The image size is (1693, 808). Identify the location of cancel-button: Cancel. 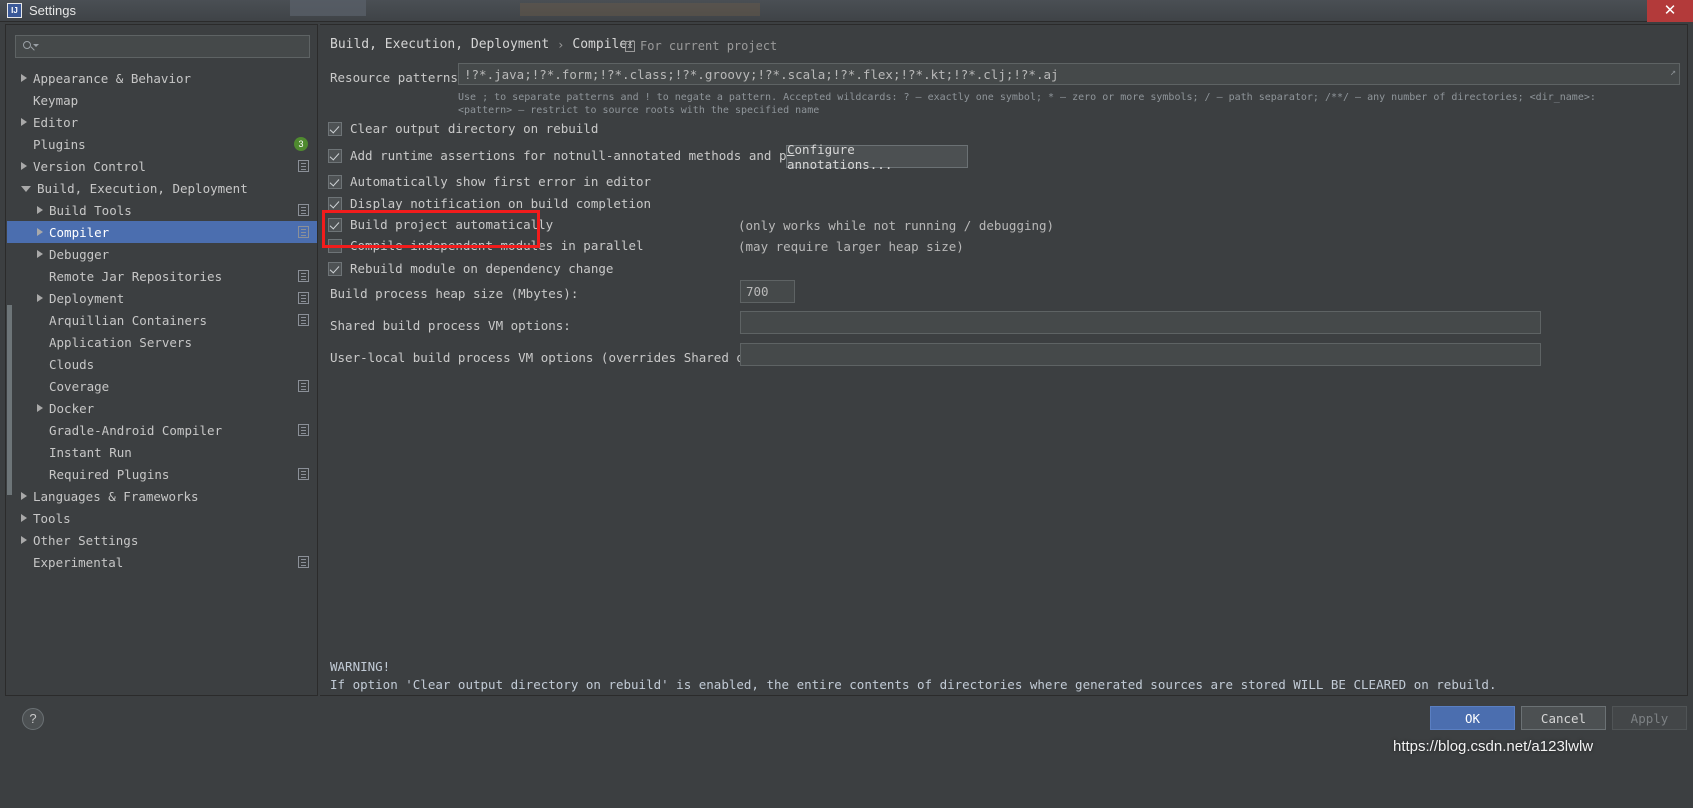
(1563, 718).